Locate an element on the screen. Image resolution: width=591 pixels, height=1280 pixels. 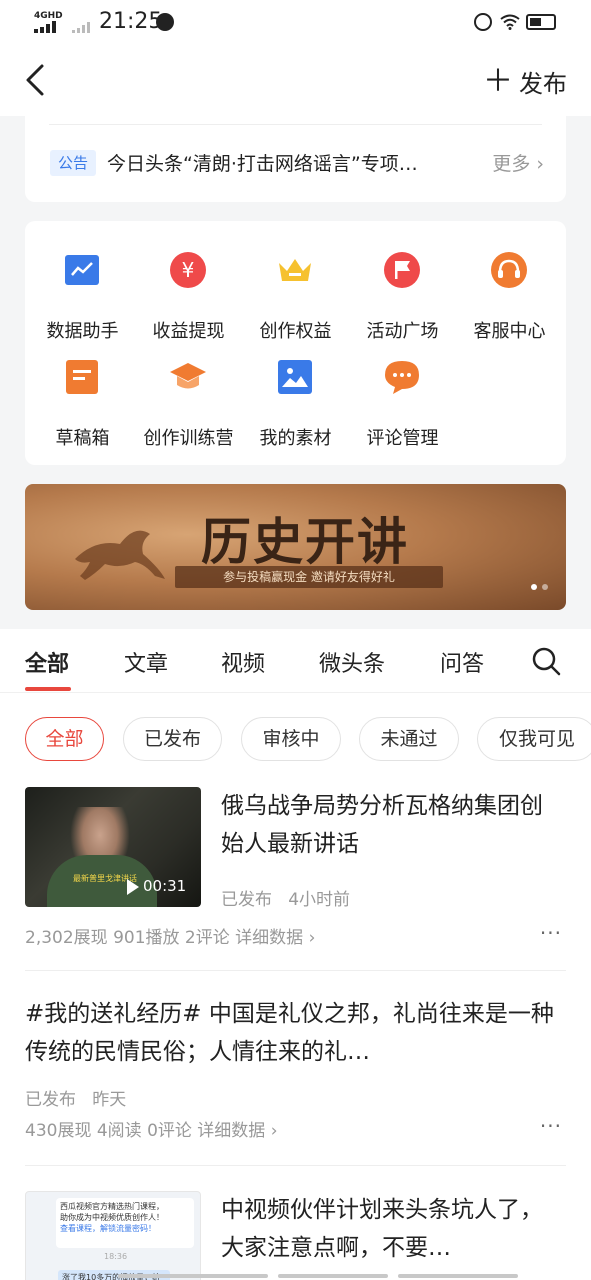
thumbnail-time: 18:36 is located at coordinates (116, 1256).